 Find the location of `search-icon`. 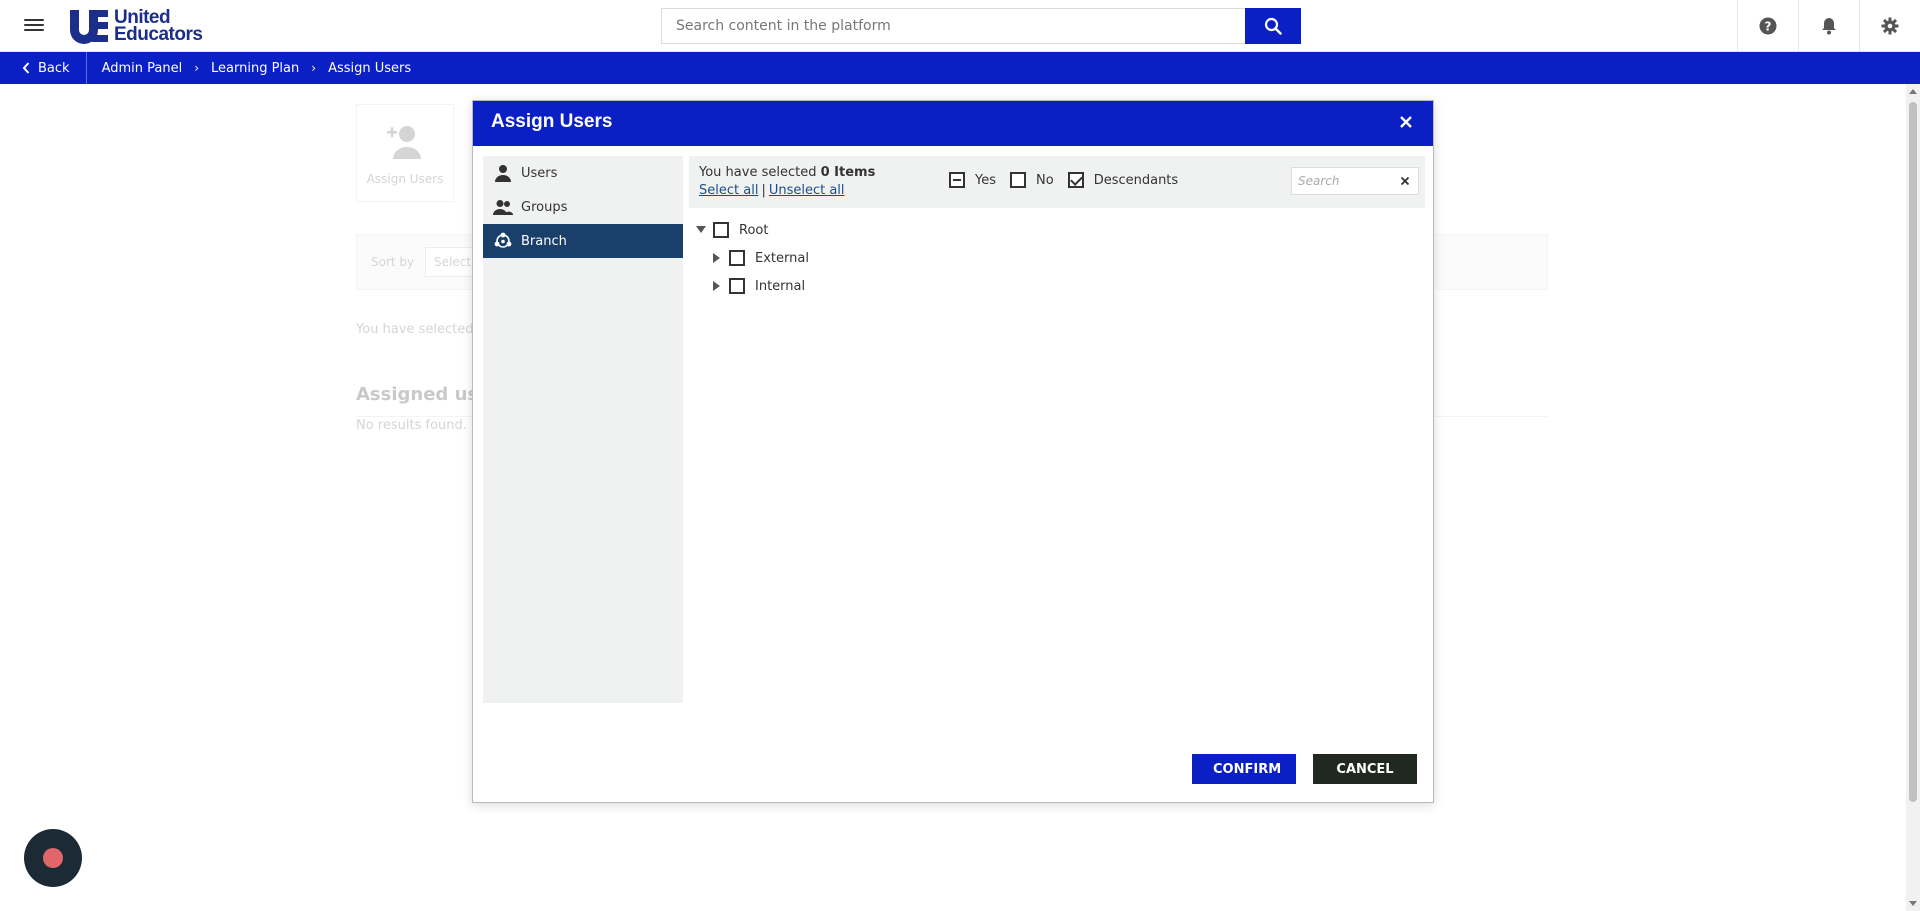

search-icon is located at coordinates (1273, 26).